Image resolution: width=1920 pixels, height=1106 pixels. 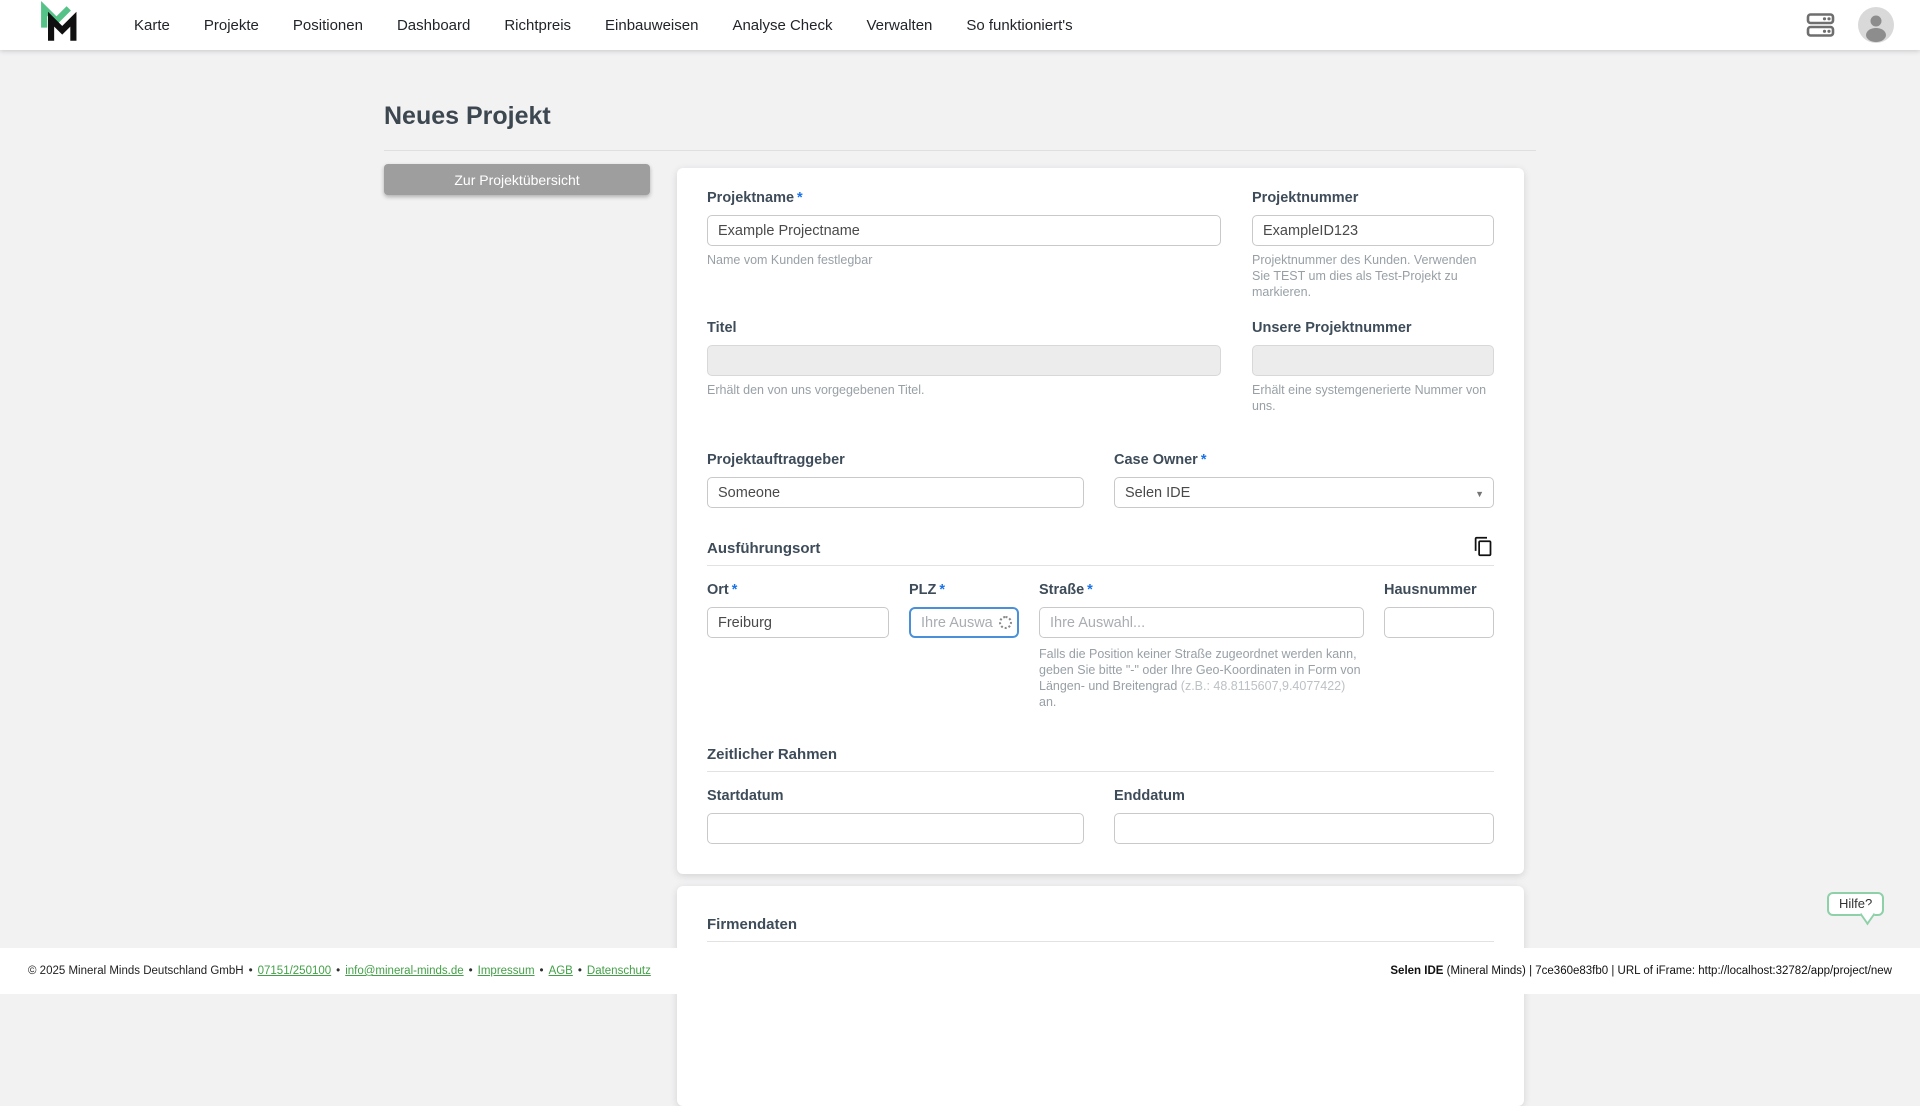 What do you see at coordinates (1149, 796) in the screenshot?
I see `enddatum-label: Enddatum` at bounding box center [1149, 796].